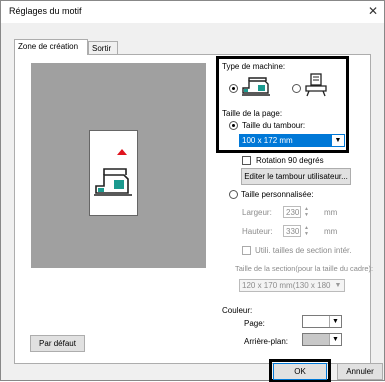  Describe the element at coordinates (274, 125) in the screenshot. I see `hoop-size-label: Taille du tambour:` at that location.